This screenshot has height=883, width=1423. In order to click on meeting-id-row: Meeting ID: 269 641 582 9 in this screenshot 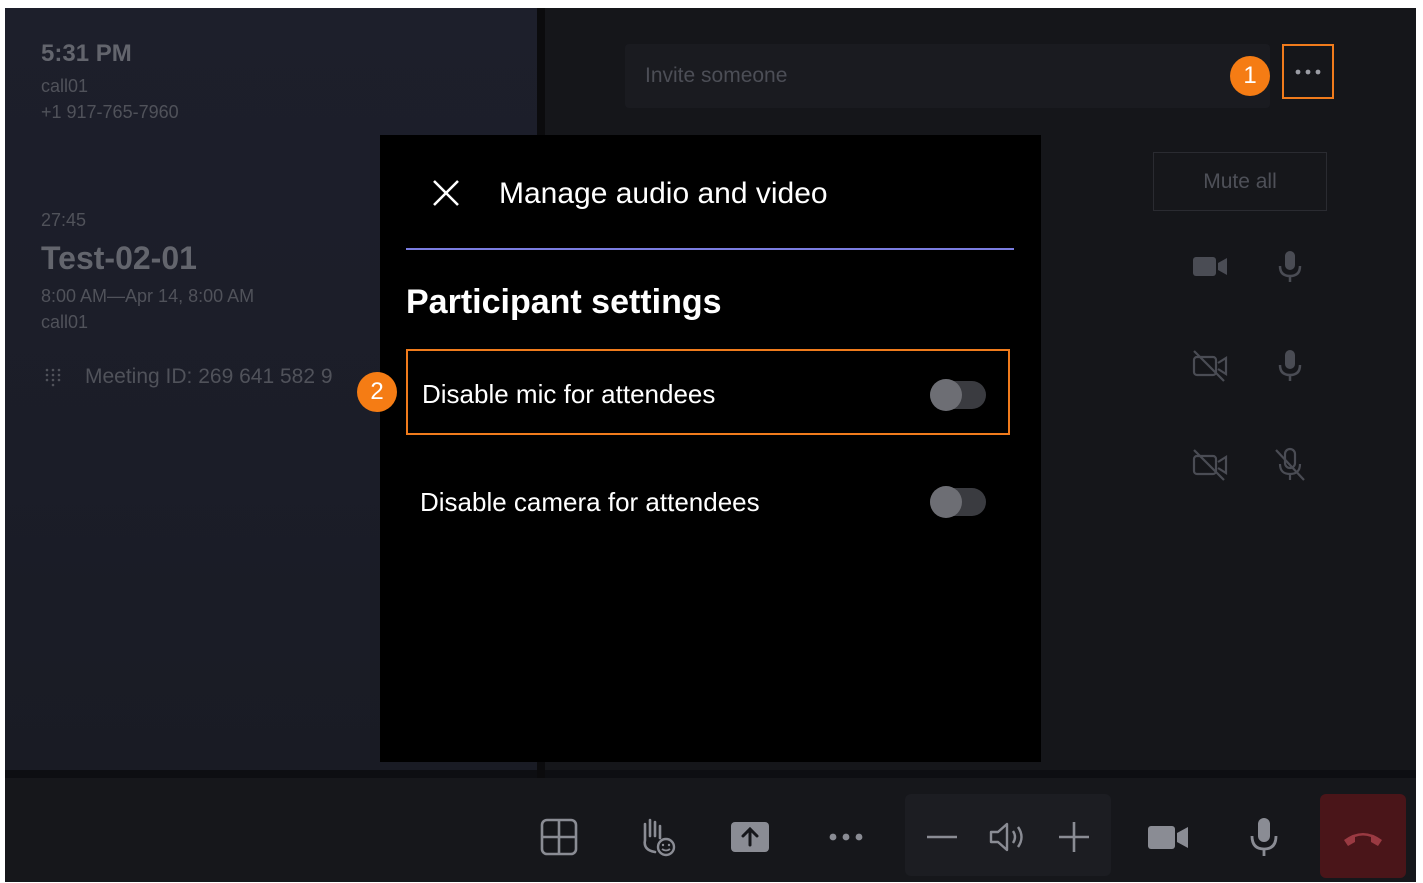, I will do `click(188, 377)`.